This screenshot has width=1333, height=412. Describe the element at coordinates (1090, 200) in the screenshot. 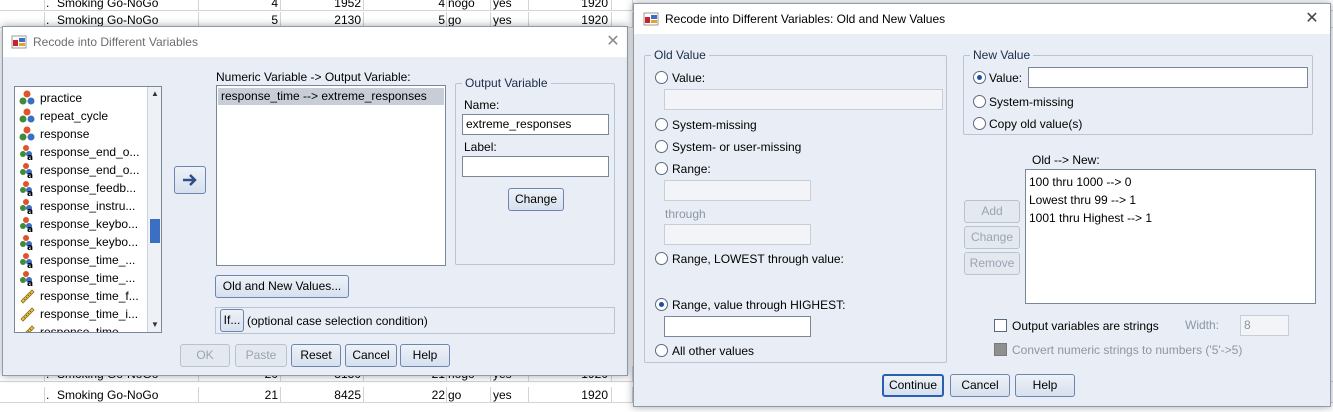

I see `mapping-list-item: Lowest thru 99 --> 1` at that location.